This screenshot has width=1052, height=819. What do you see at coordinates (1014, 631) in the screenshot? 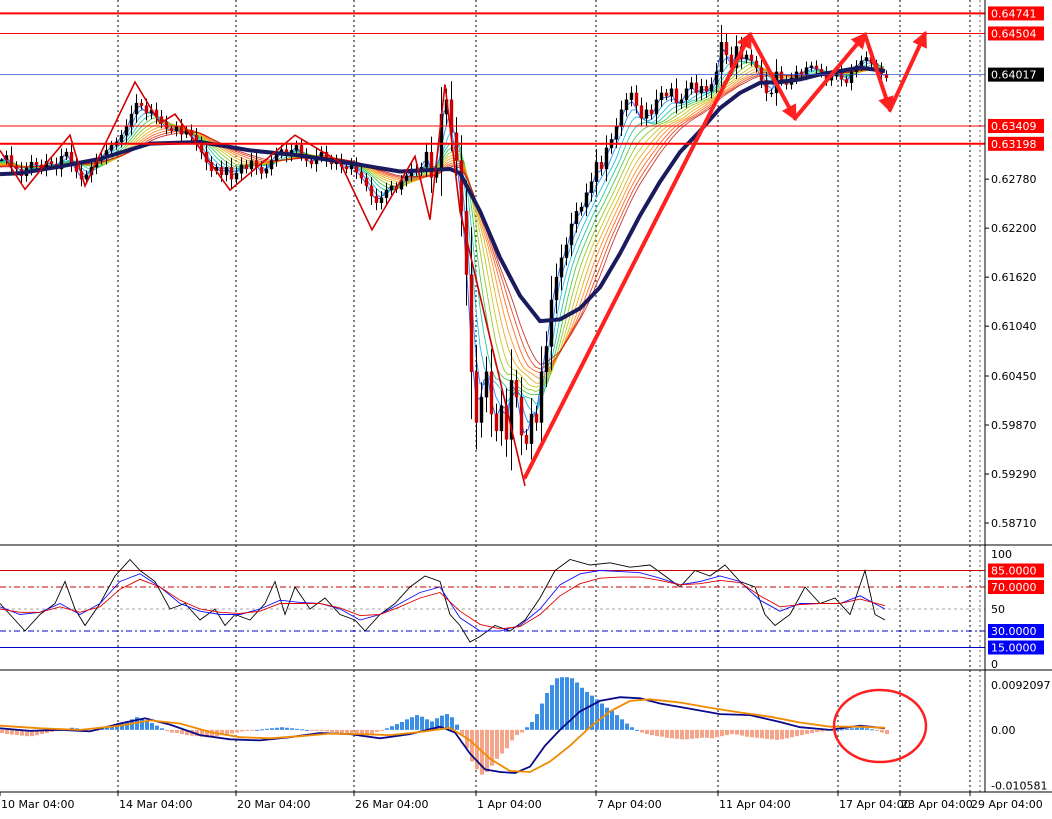
I see `osc-level-label: 30.0000` at bounding box center [1014, 631].